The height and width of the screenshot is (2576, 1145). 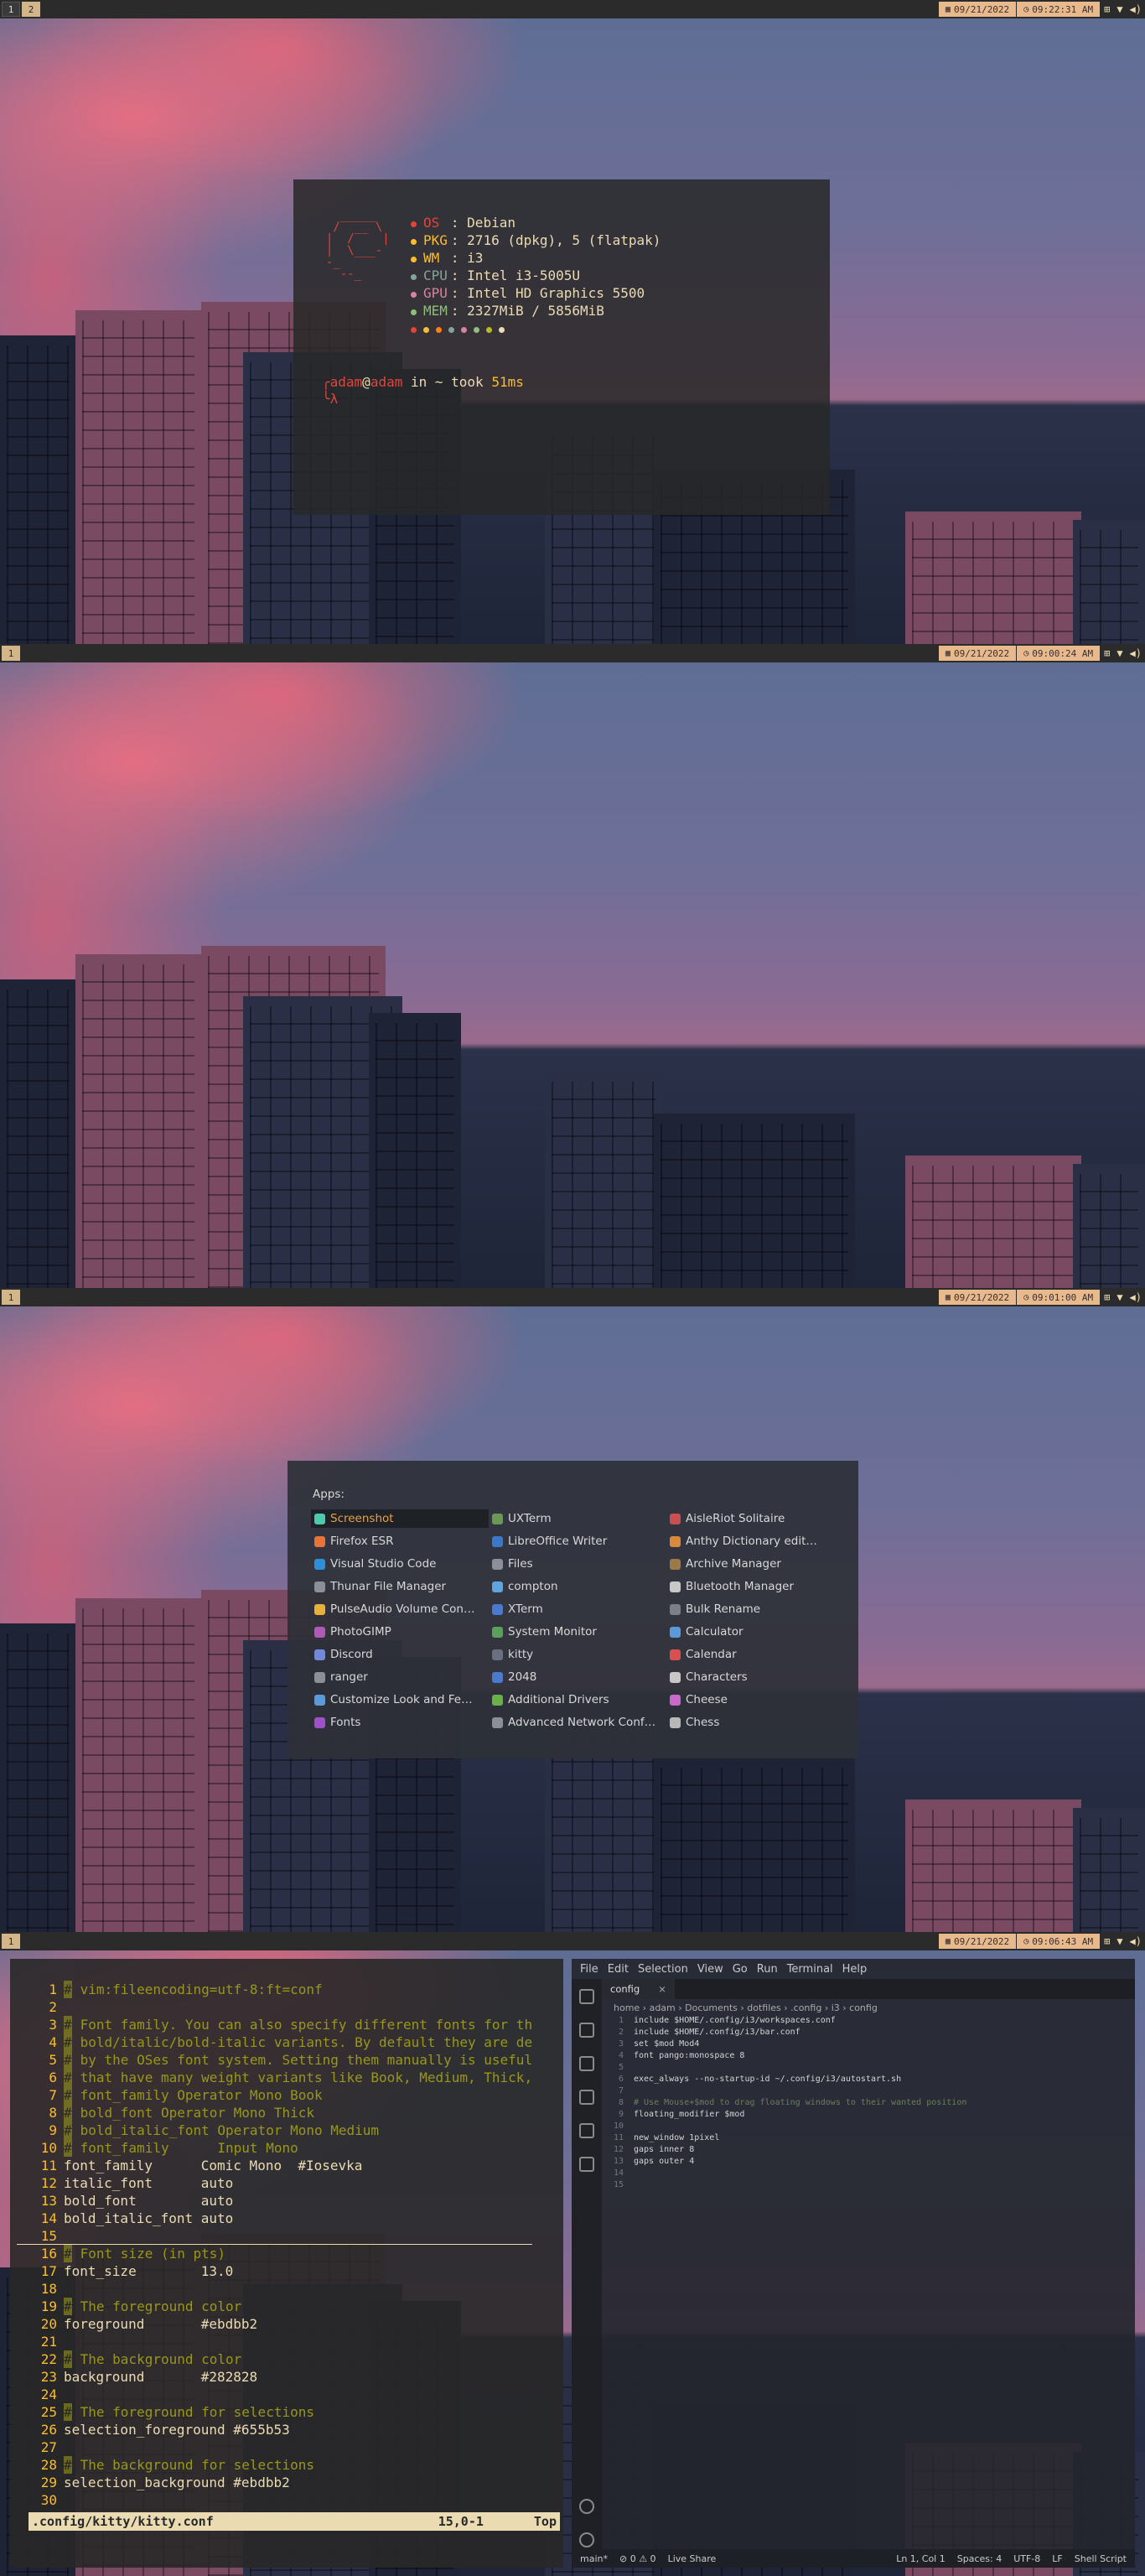 I want to click on app-item: LibreOffice Writer, so click(x=577, y=1541).